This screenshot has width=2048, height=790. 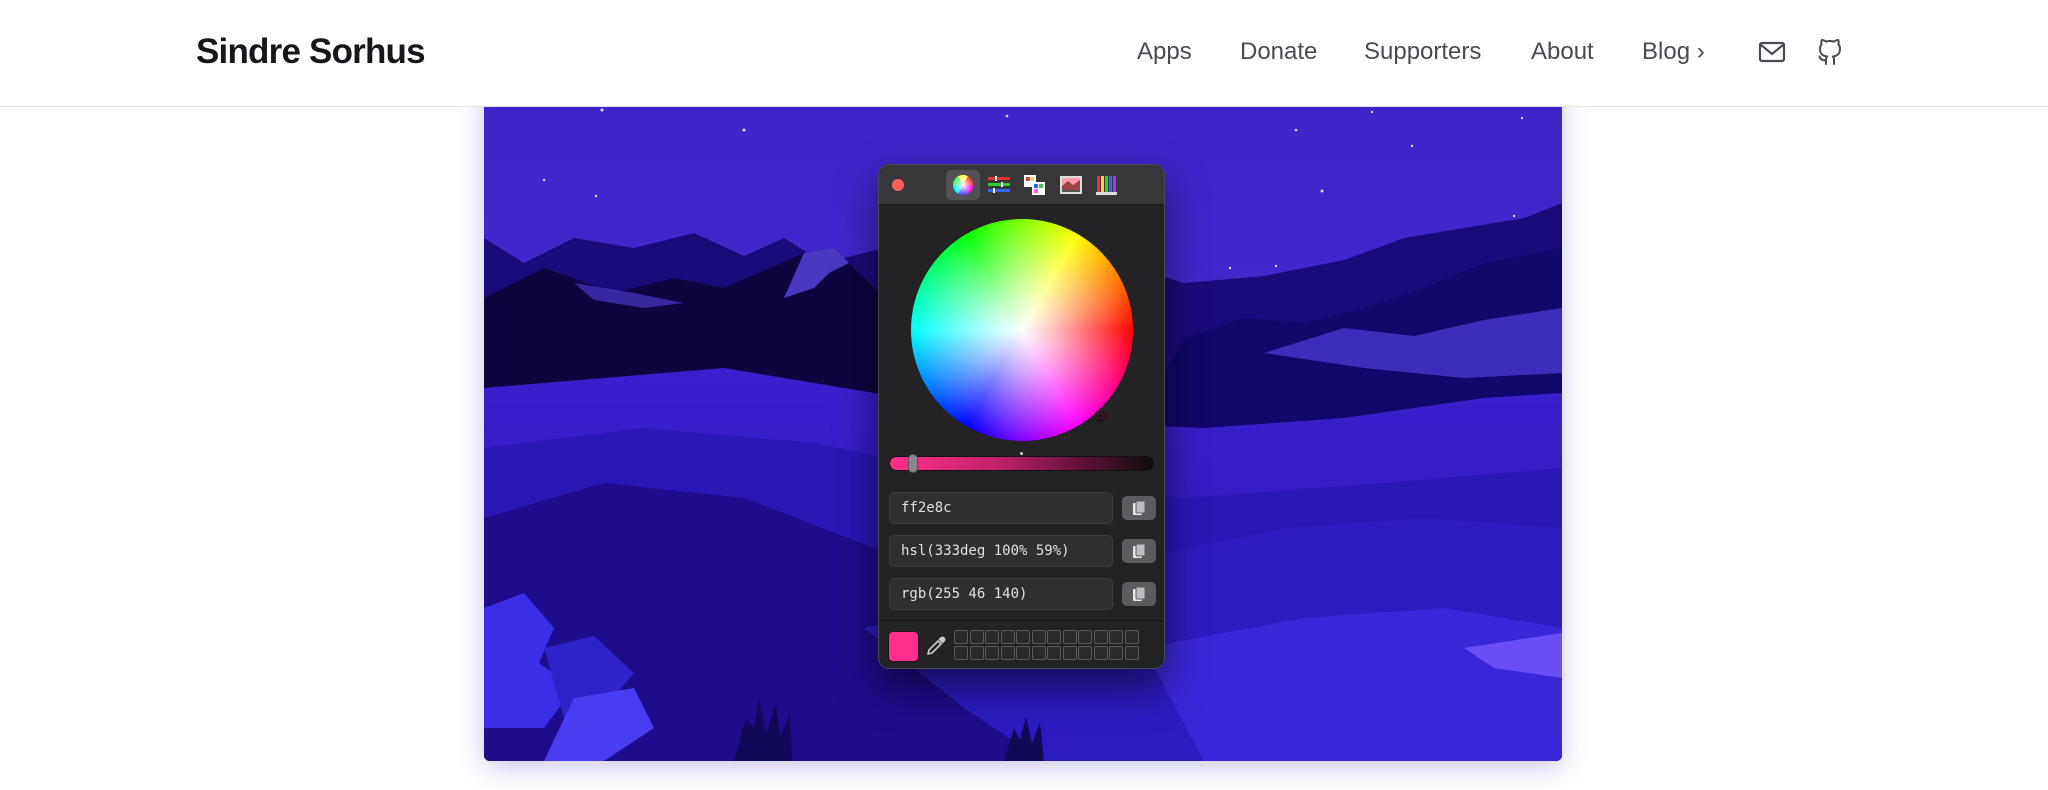 I want to click on picker-bottom-bar, so click(x=1021, y=644).